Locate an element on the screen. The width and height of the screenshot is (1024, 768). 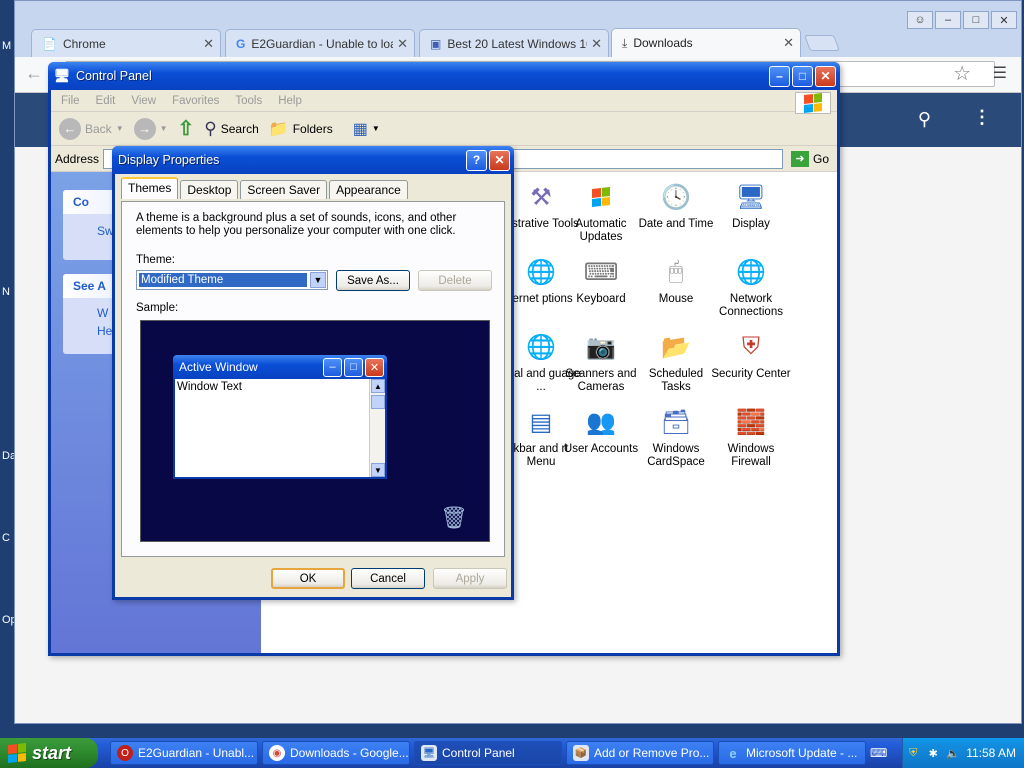
cp-item-keyboard: ⌨ Keyboard is located at coordinates (601, 280).